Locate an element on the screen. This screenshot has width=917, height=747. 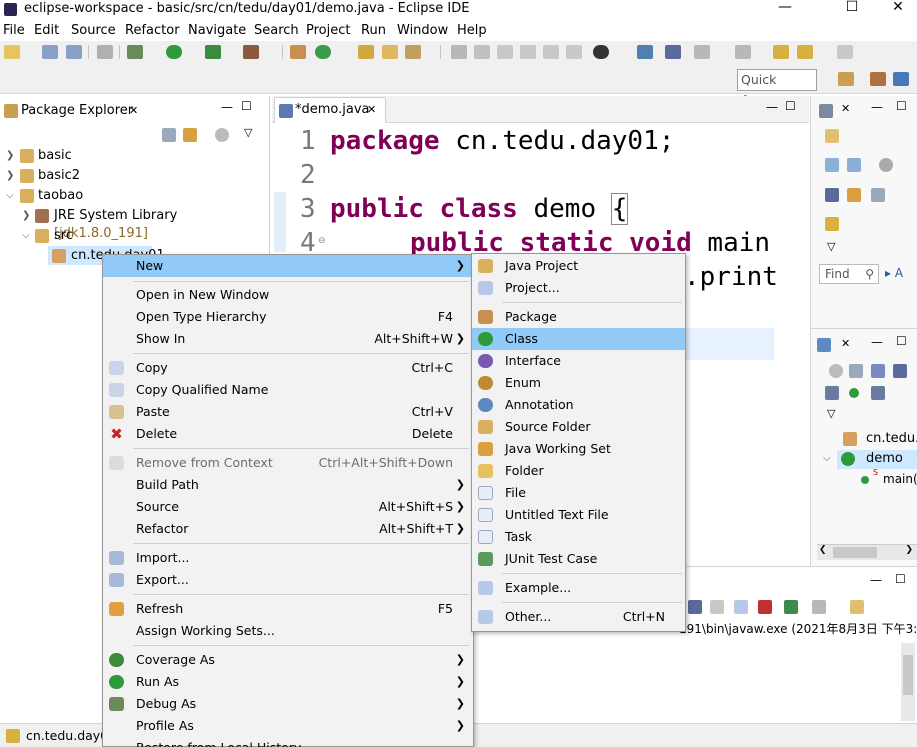
submenu-item-file: File is located at coordinates (578, 493).